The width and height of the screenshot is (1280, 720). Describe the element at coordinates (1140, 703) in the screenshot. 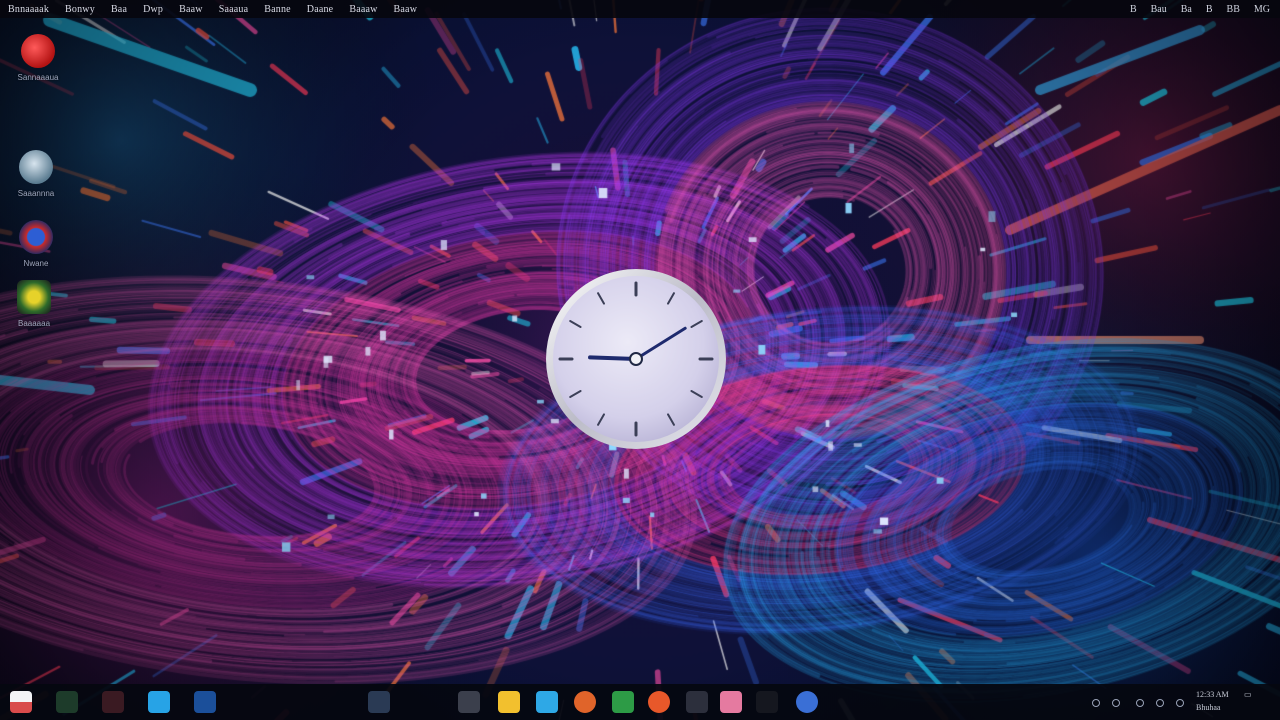

I see `tray-volume-icon` at that location.